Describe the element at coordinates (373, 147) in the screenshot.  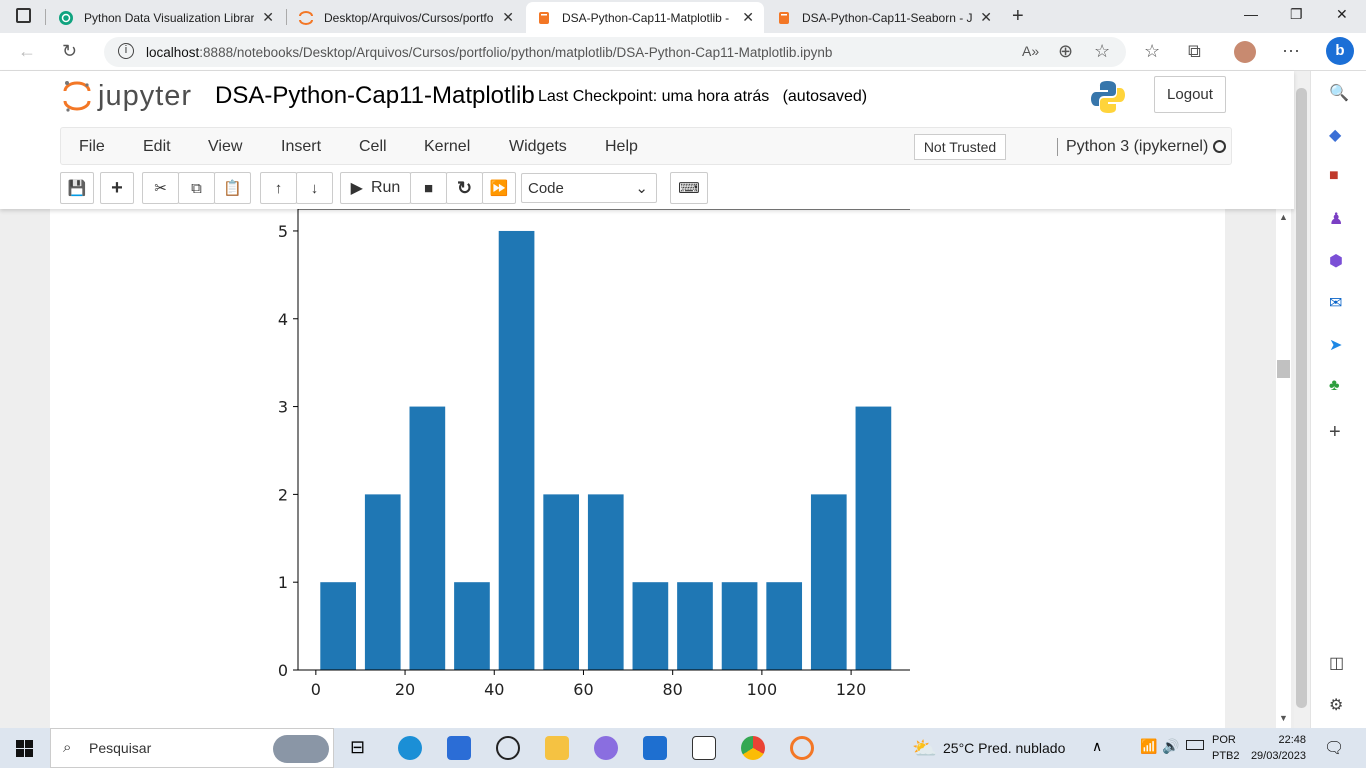
I see `menu-cell: Cell` at that location.